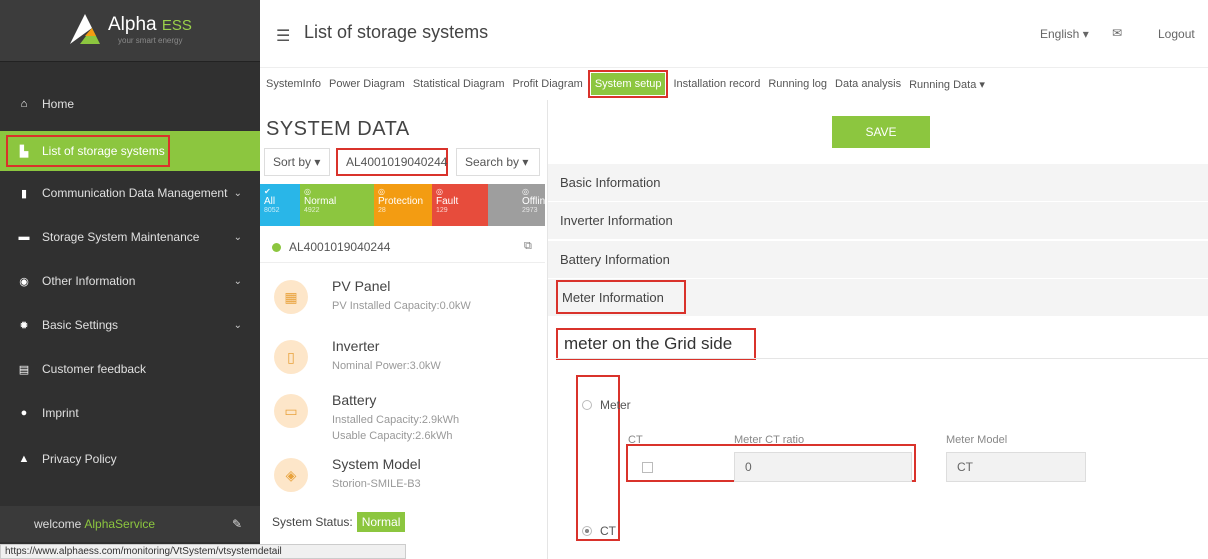 This screenshot has height=559, width=1208. What do you see at coordinates (150, 24) in the screenshot?
I see `brand-name: Alpha ESS` at bounding box center [150, 24].